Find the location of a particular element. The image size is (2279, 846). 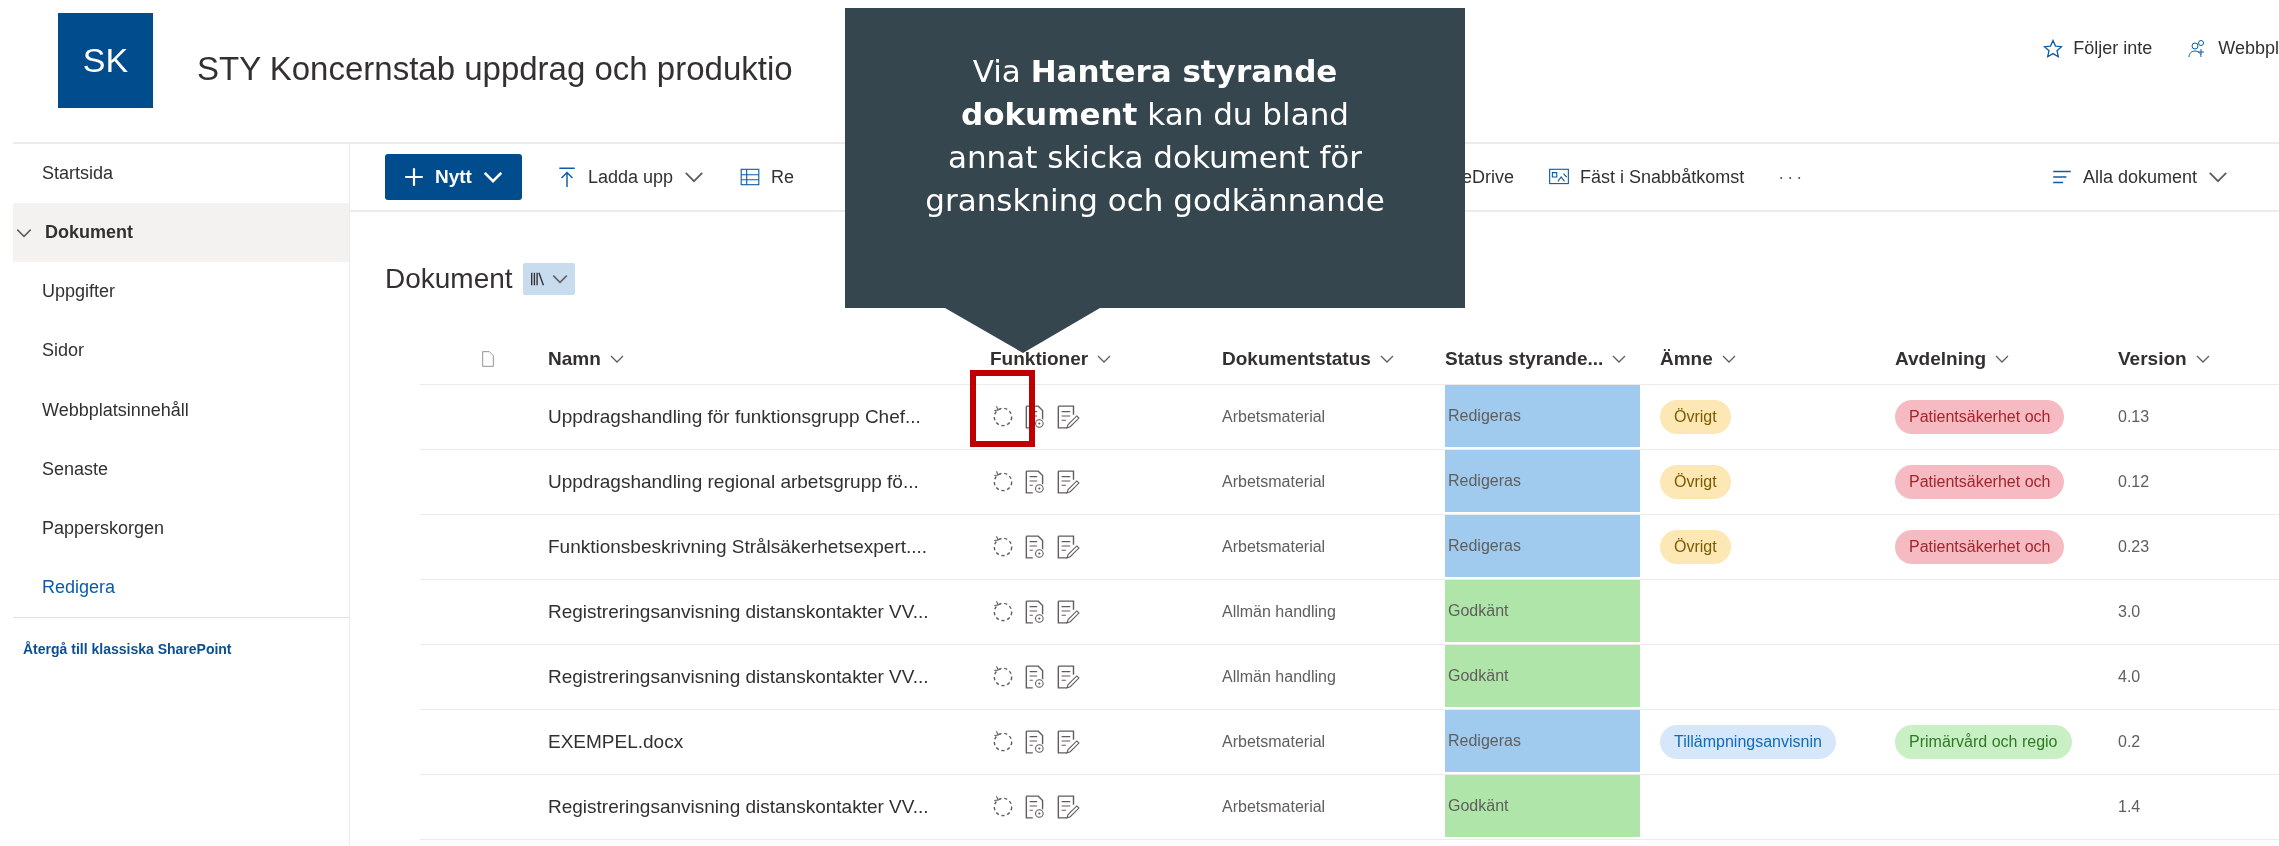

site-title: STY Koncernstab uppdrag och produktio is located at coordinates (495, 69).